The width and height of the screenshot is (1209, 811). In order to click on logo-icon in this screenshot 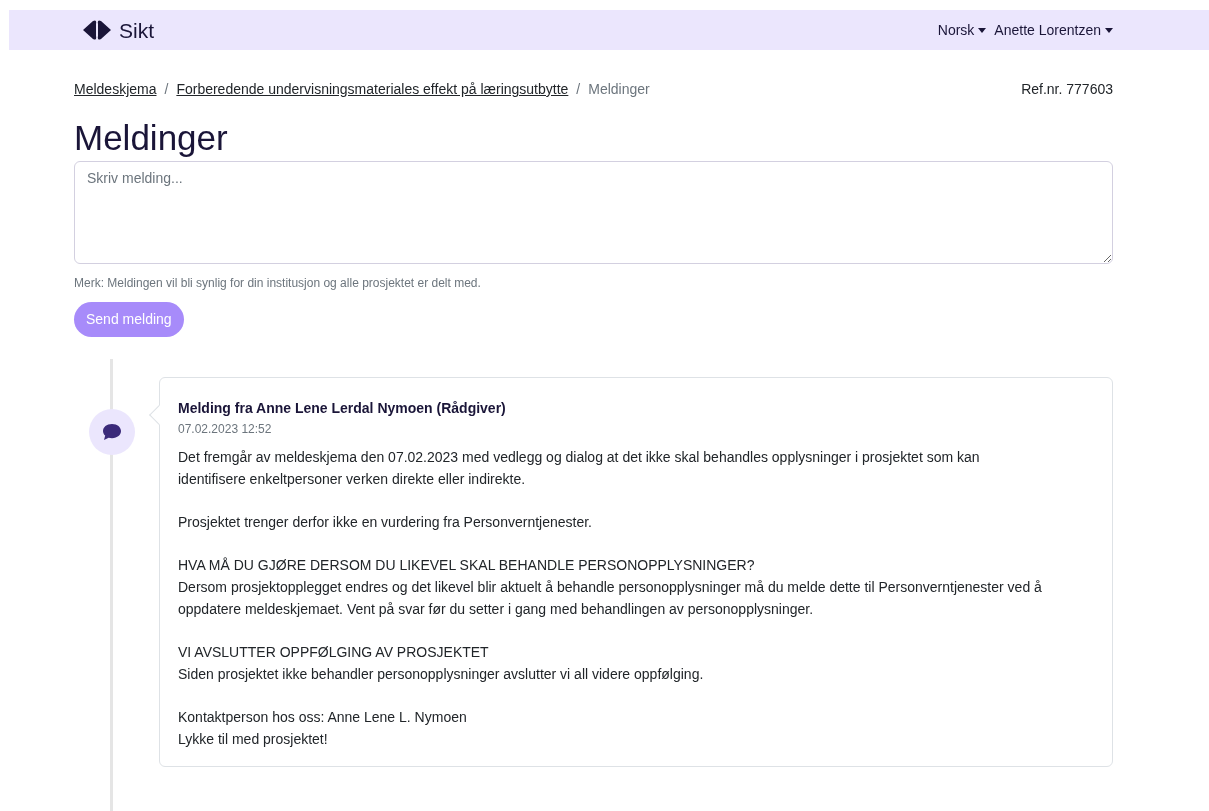, I will do `click(97, 30)`.